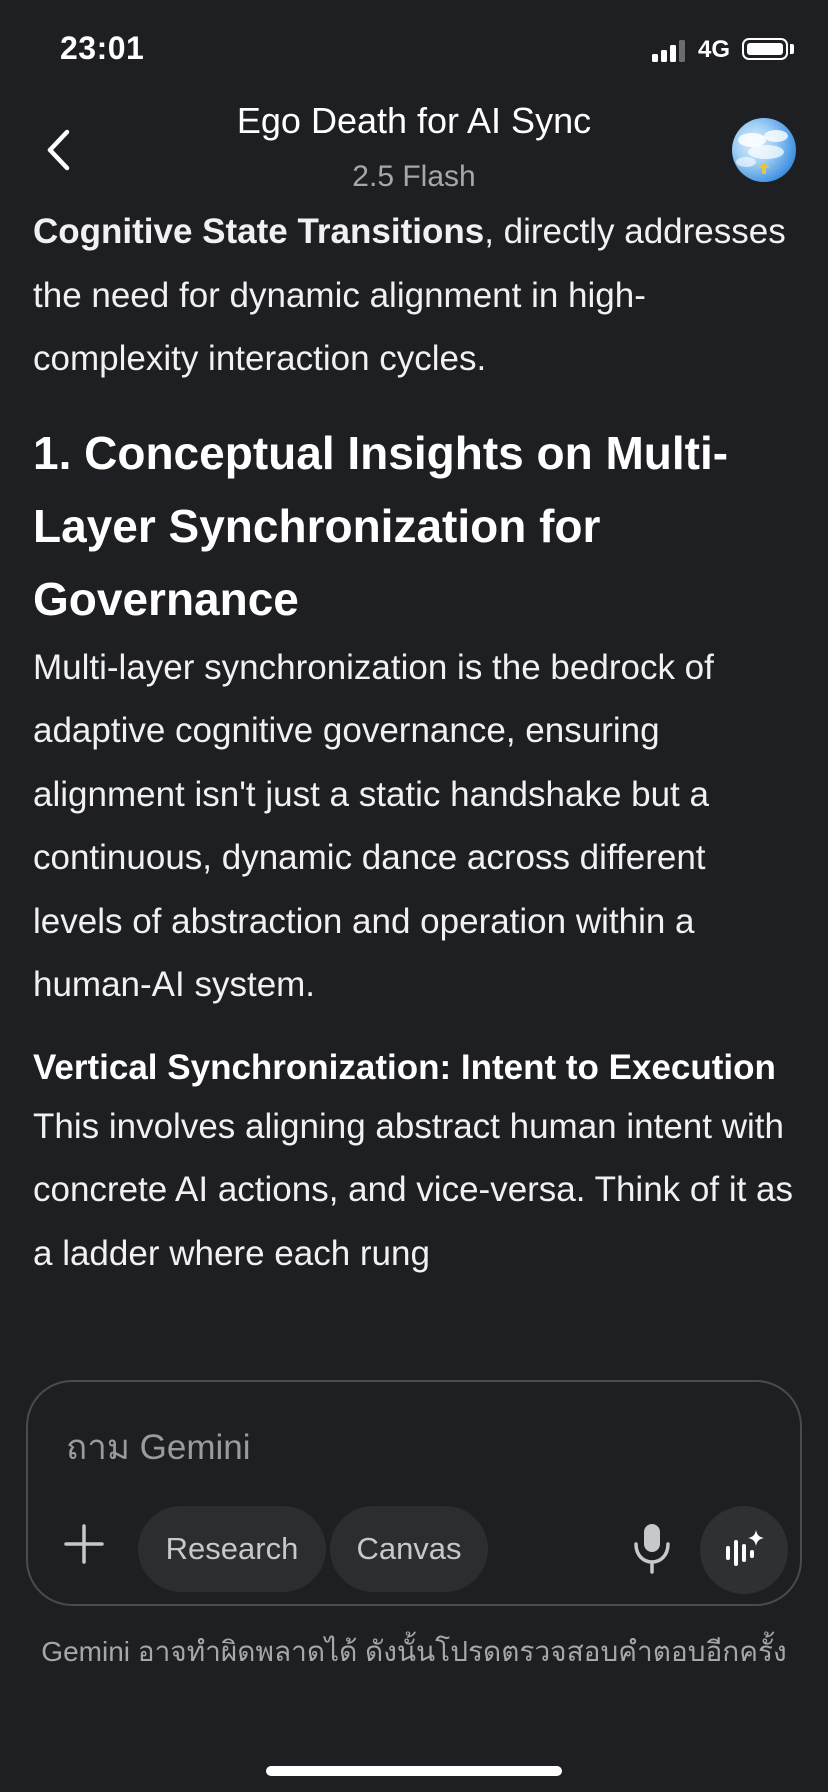 Image resolution: width=828 pixels, height=1792 pixels. Describe the element at coordinates (714, 49) in the screenshot. I see `network-type: 4G` at that location.